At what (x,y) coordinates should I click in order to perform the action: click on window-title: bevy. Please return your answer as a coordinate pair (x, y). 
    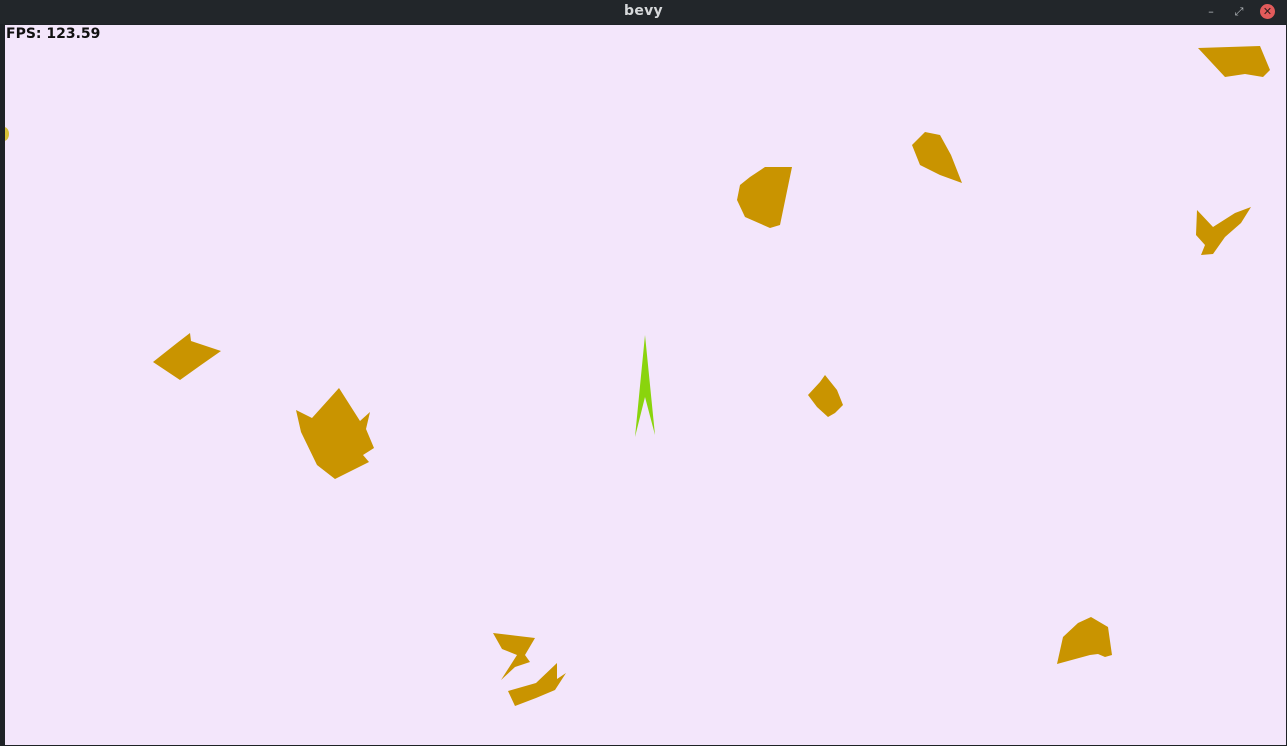
    Looking at the image, I should click on (643, 11).